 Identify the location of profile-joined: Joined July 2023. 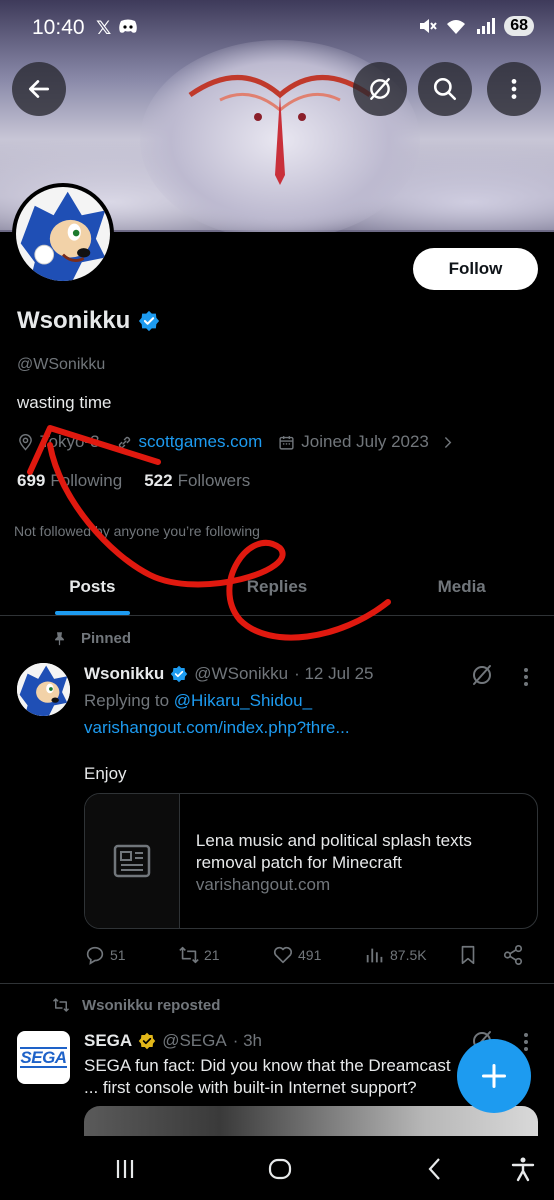
(367, 442).